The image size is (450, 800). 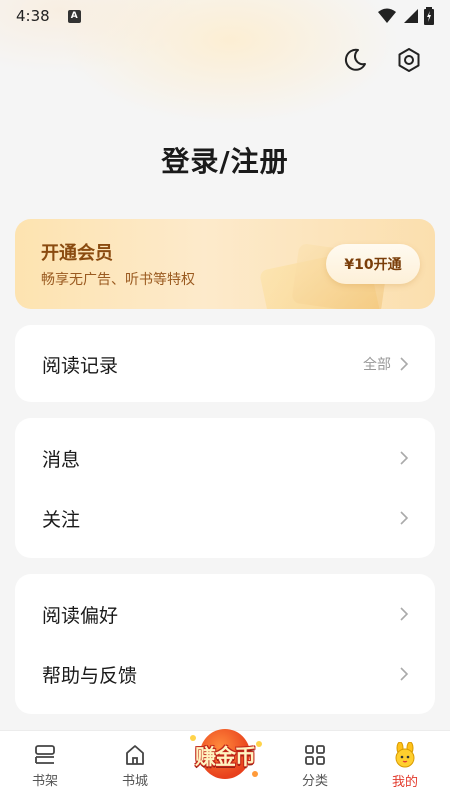 What do you see at coordinates (74, 16) in the screenshot?
I see `status-indicator: A` at bounding box center [74, 16].